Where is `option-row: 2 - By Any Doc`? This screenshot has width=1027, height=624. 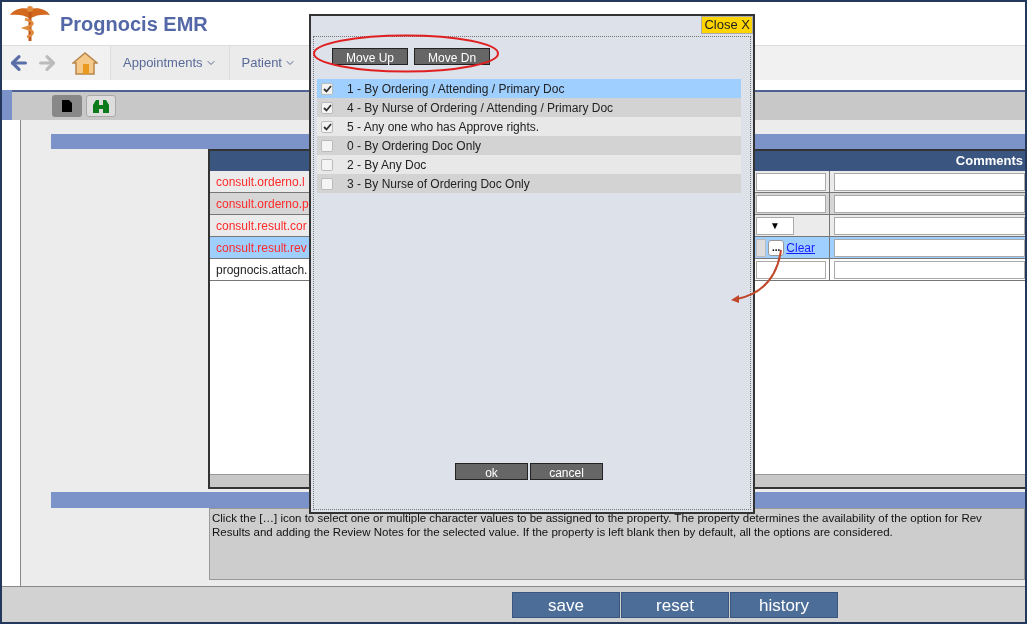 option-row: 2 - By Any Doc is located at coordinates (529, 164).